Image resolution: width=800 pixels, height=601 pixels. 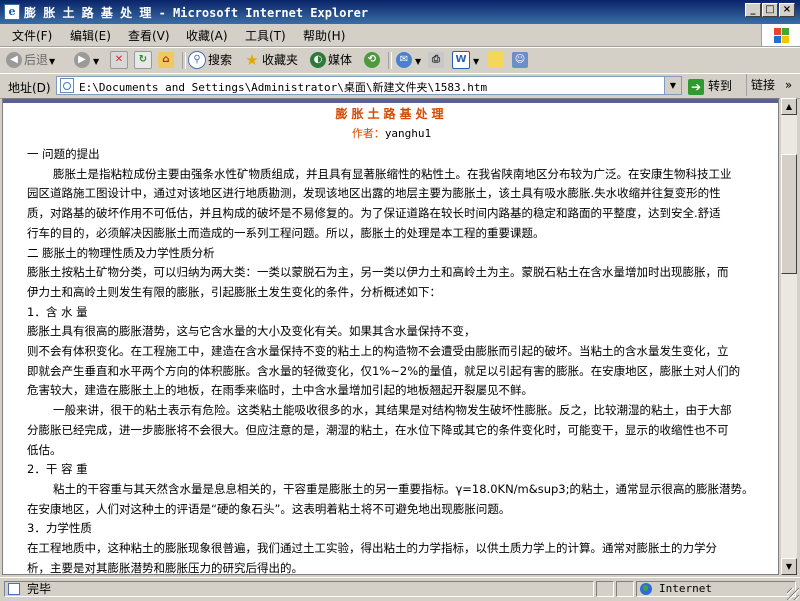 I want to click on author-line: 作者：yanghu1, so click(x=390, y=133).